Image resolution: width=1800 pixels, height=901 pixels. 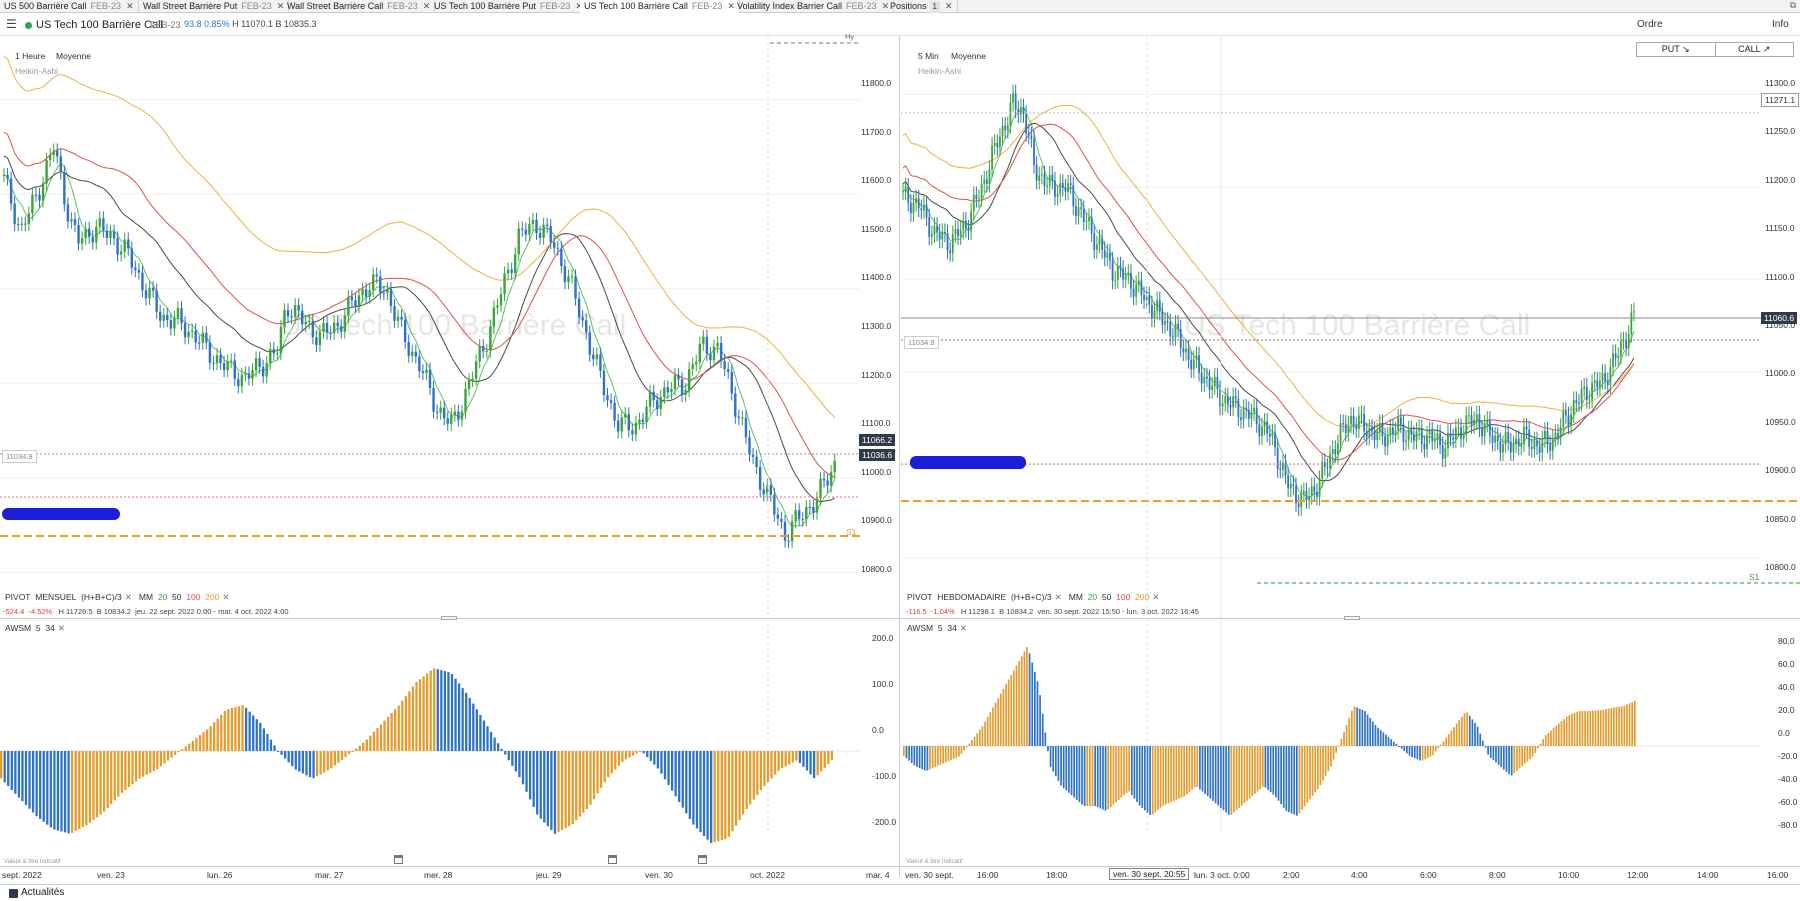 What do you see at coordinates (359, 6) in the screenshot?
I see `tab-wallstreet-call: Wall Street Barrière Call FEB-23 ✕` at bounding box center [359, 6].